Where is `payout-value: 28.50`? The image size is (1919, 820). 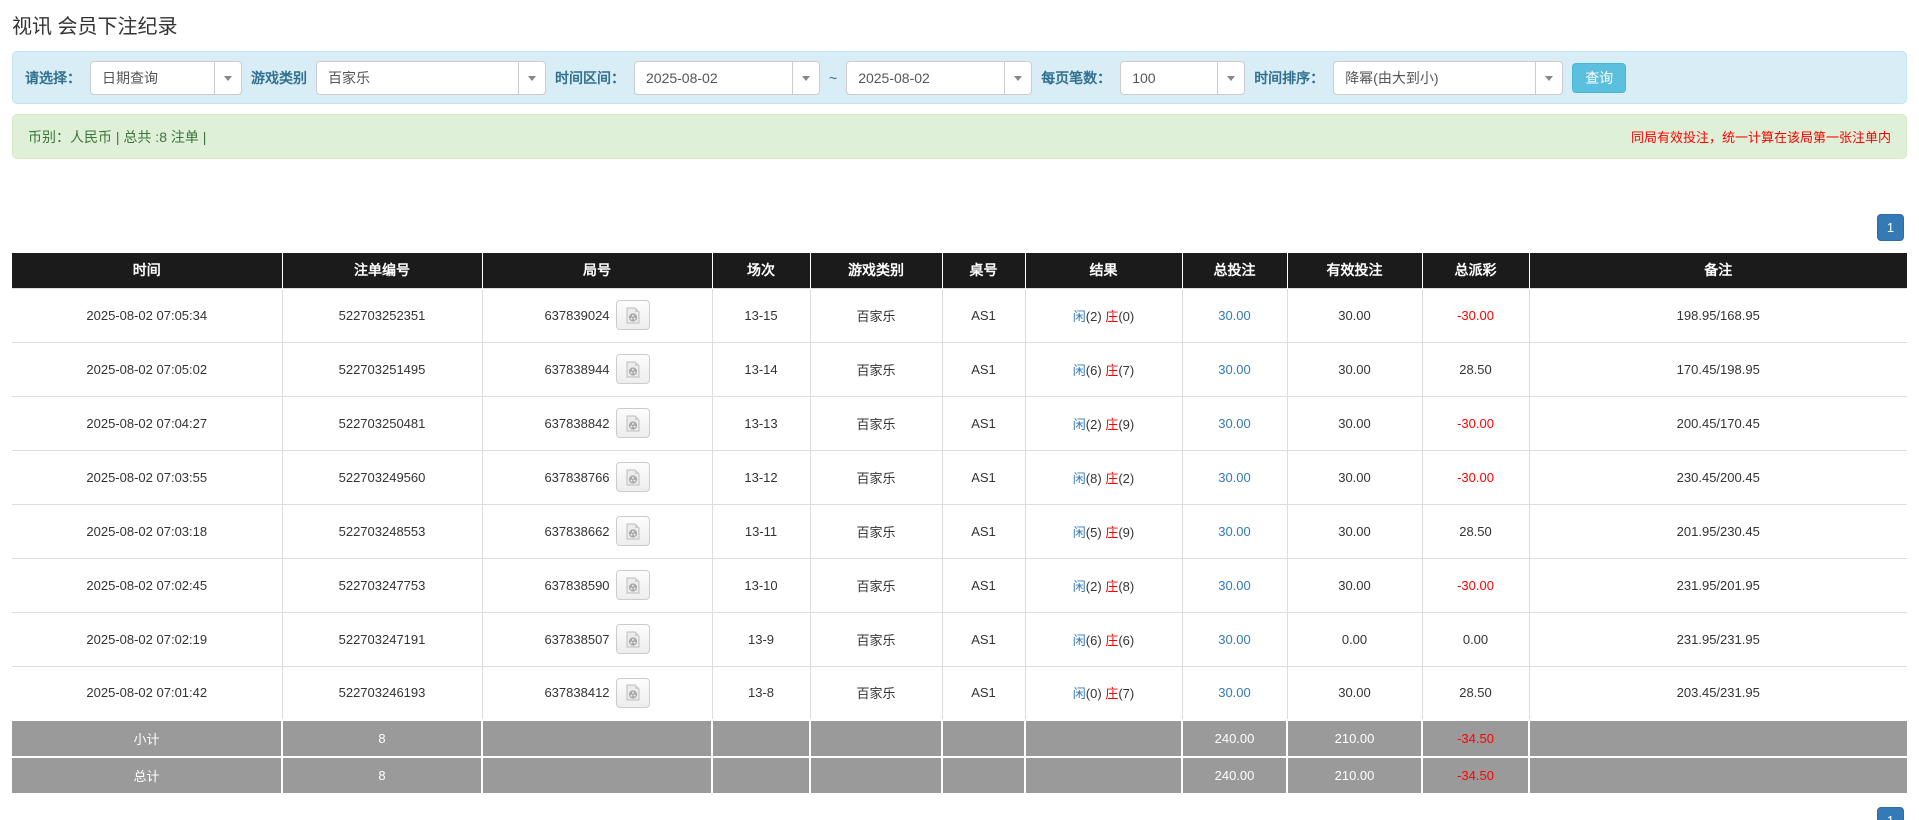 payout-value: 28.50 is located at coordinates (1475, 531).